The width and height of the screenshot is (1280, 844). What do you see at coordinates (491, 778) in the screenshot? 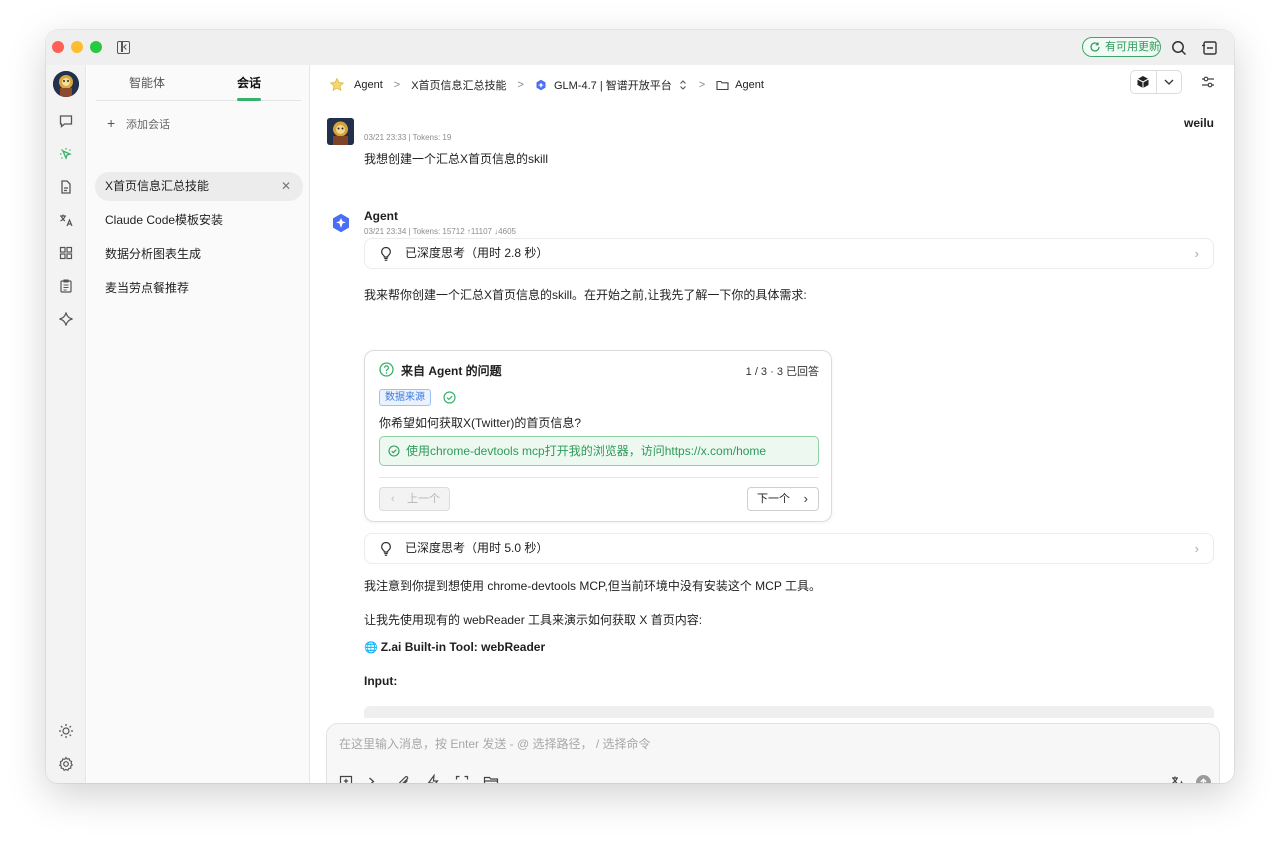
I see `folder-open-icon` at bounding box center [491, 778].